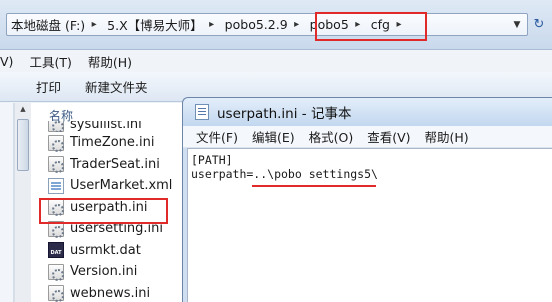 Image resolution: width=552 pixels, height=302 pixels. What do you see at coordinates (106, 126) in the screenshot?
I see `file-name: sysuilist.ini` at bounding box center [106, 126].